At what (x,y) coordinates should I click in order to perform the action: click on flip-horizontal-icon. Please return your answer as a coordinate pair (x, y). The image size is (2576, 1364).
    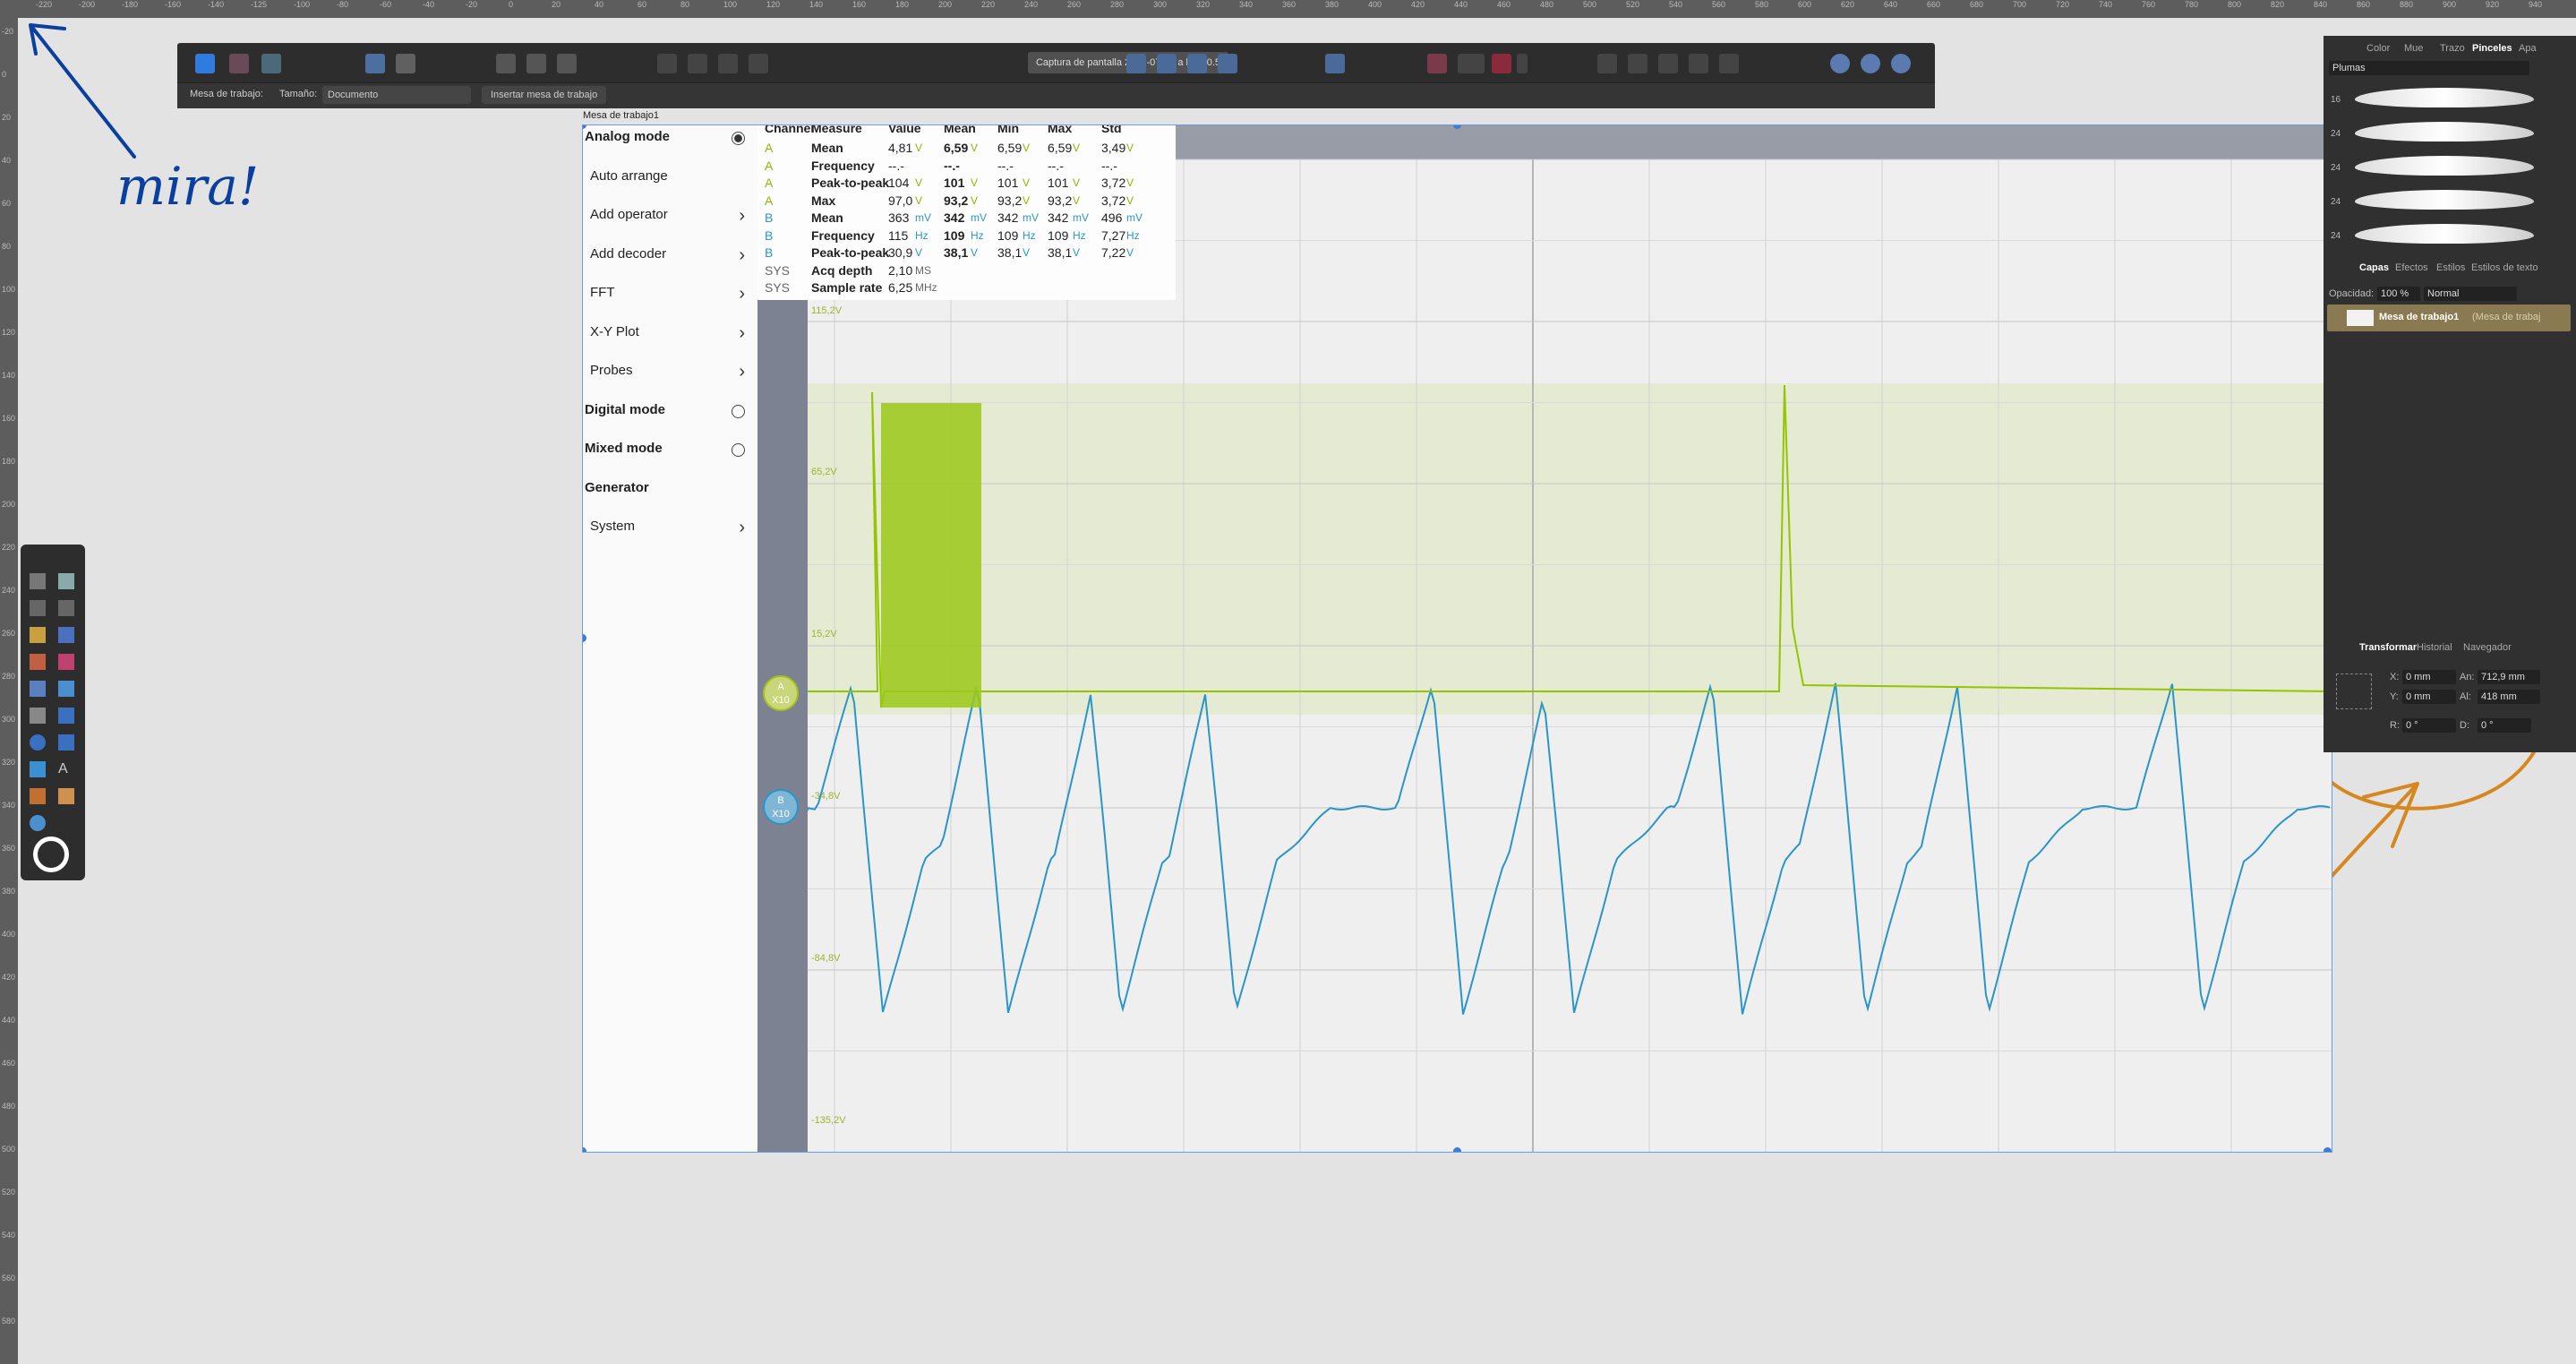
    Looking at the image, I should click on (1136, 63).